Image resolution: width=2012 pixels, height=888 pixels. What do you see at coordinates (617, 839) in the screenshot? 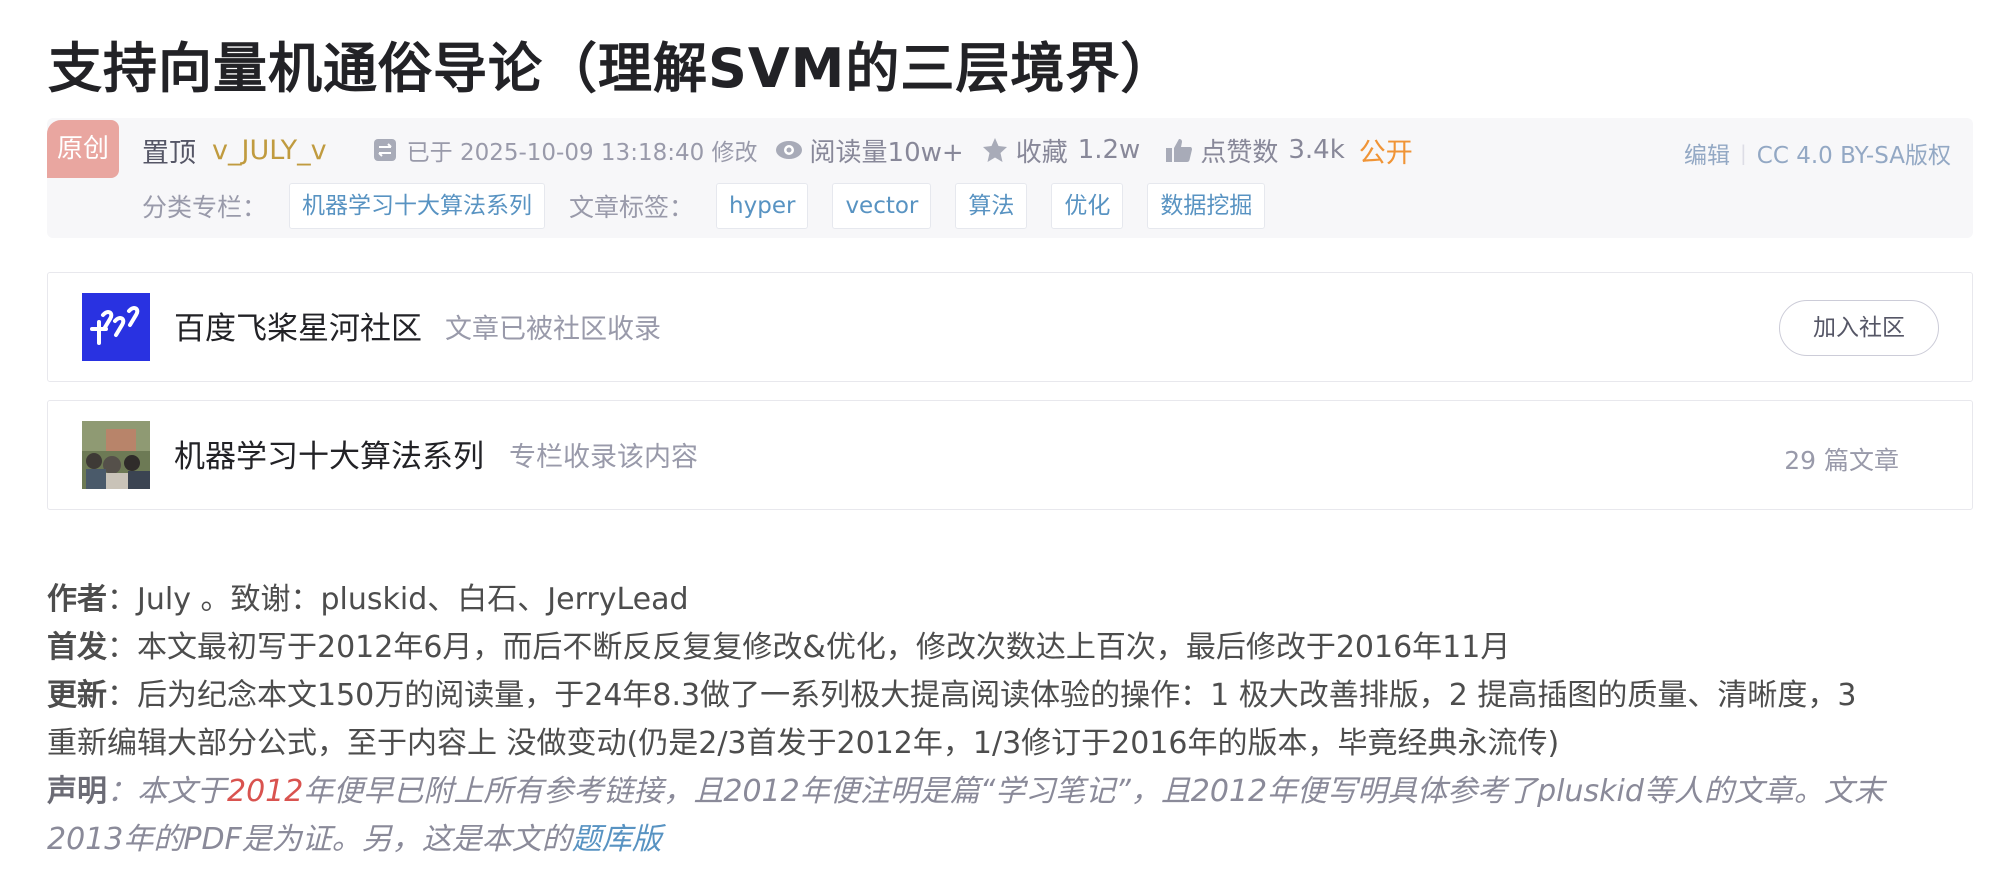
I see `question-bank-link: 题库版` at bounding box center [617, 839].